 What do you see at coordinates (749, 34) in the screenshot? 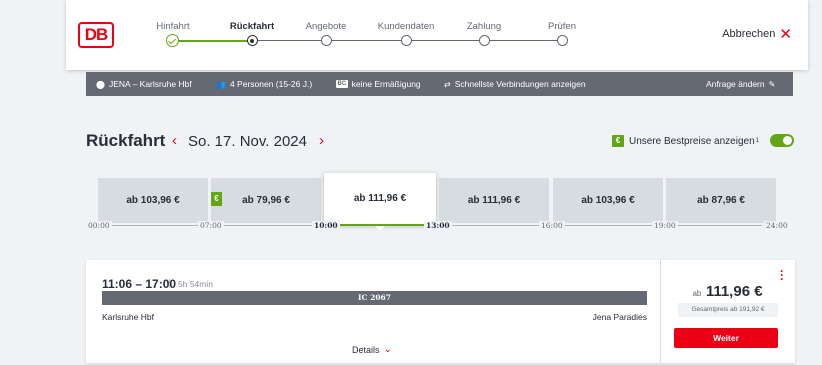
I see `cancel-label: Abbrechen` at bounding box center [749, 34].